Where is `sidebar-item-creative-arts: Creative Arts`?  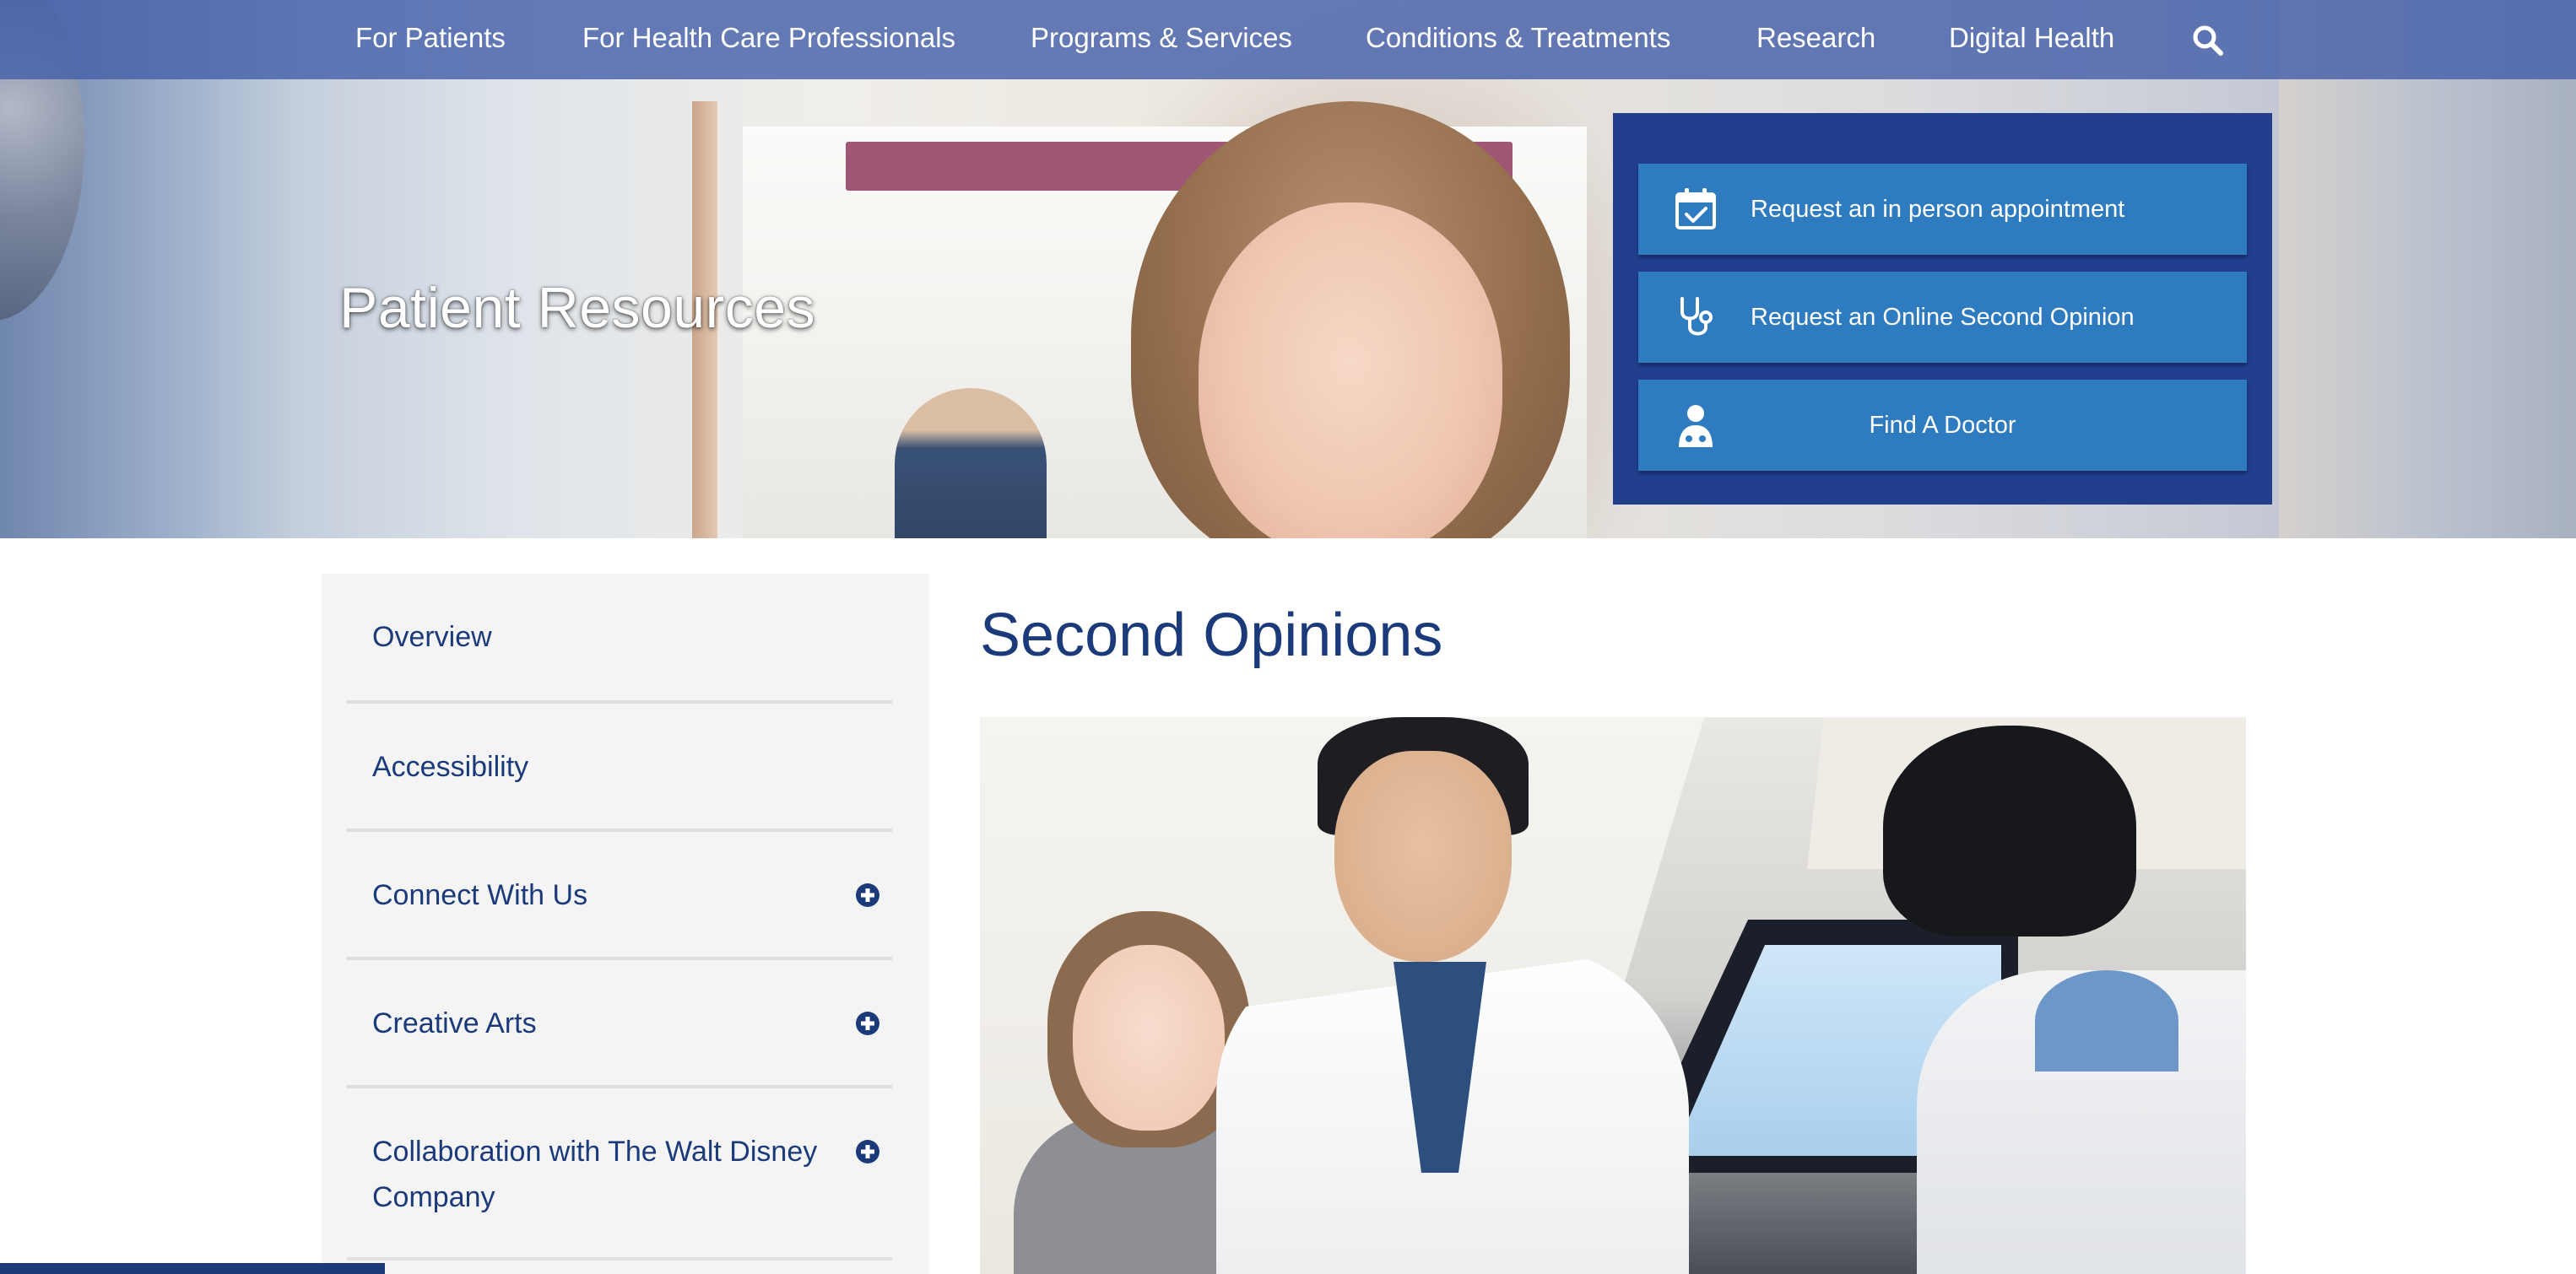 sidebar-item-creative-arts: Creative Arts is located at coordinates (619, 1024).